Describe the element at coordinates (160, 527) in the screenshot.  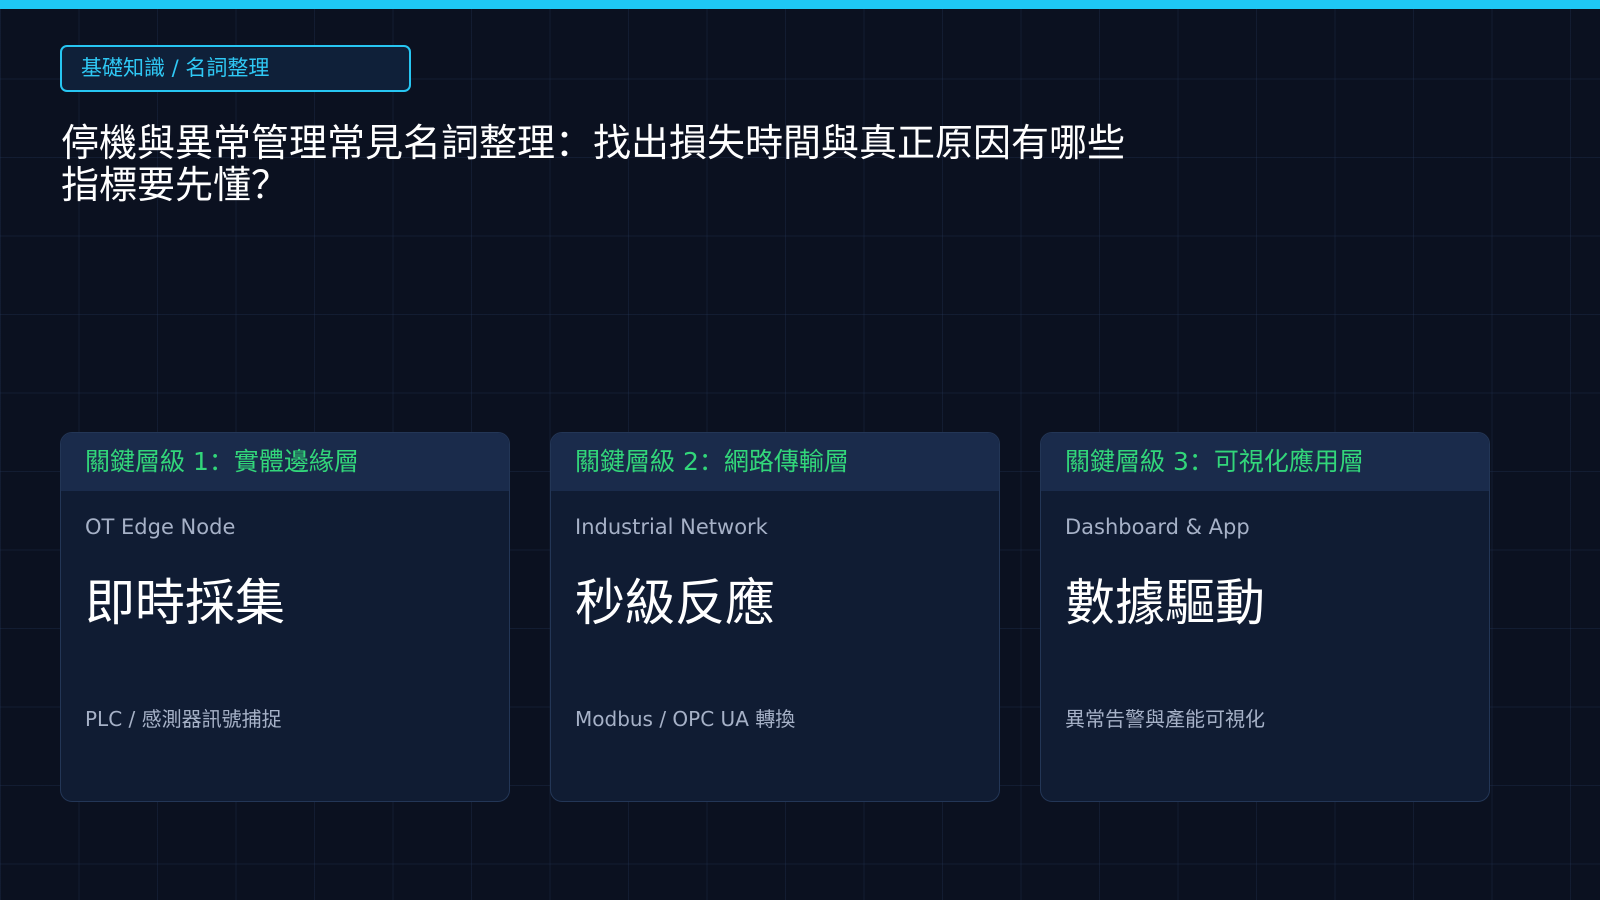
I see `card-subtitle: OT Edge Node` at that location.